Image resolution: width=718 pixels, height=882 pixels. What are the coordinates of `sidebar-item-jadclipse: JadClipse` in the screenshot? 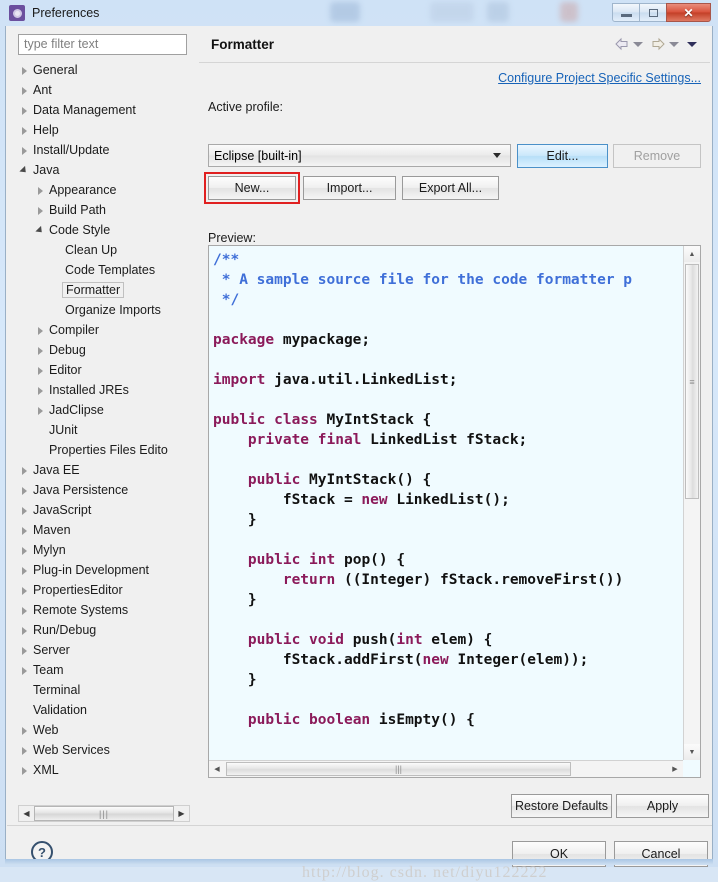 It's located at (102, 410).